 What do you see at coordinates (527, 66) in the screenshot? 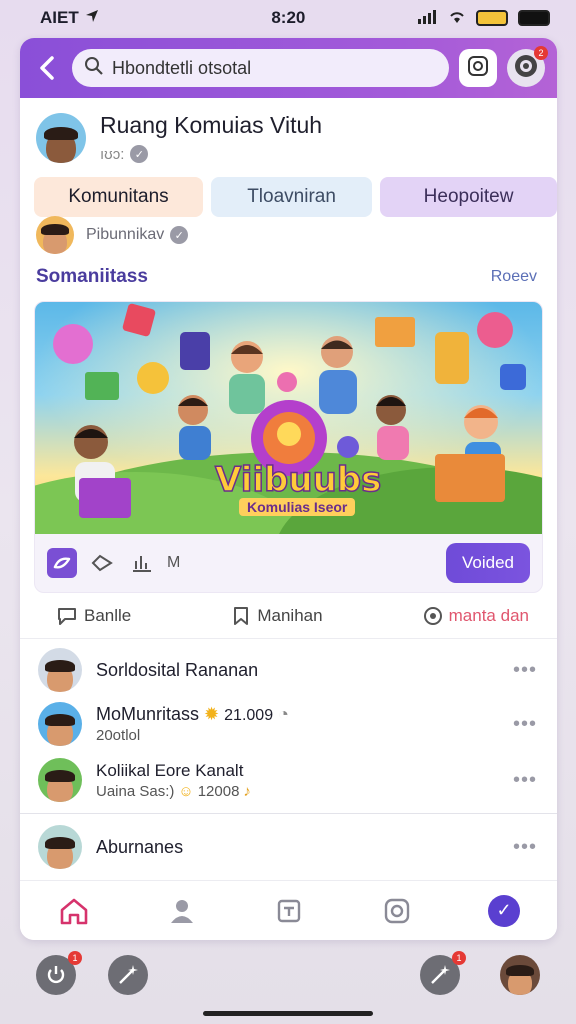
I see `notifications-button: 2` at bounding box center [527, 66].